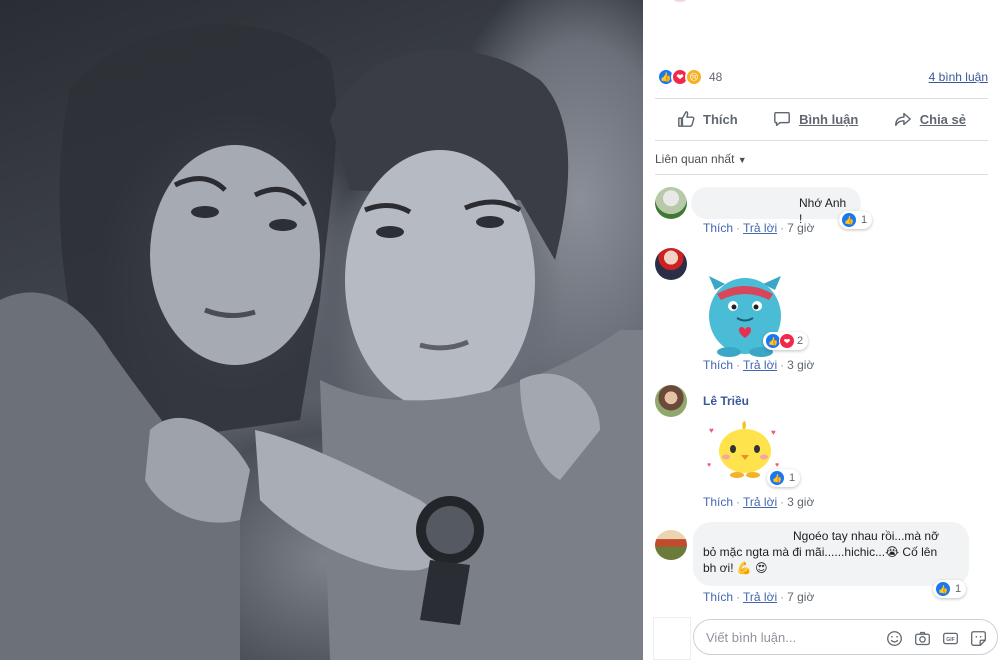 The image size is (1008, 660). I want to click on comment-input: Viết bình luận... GIF, so click(845, 637).